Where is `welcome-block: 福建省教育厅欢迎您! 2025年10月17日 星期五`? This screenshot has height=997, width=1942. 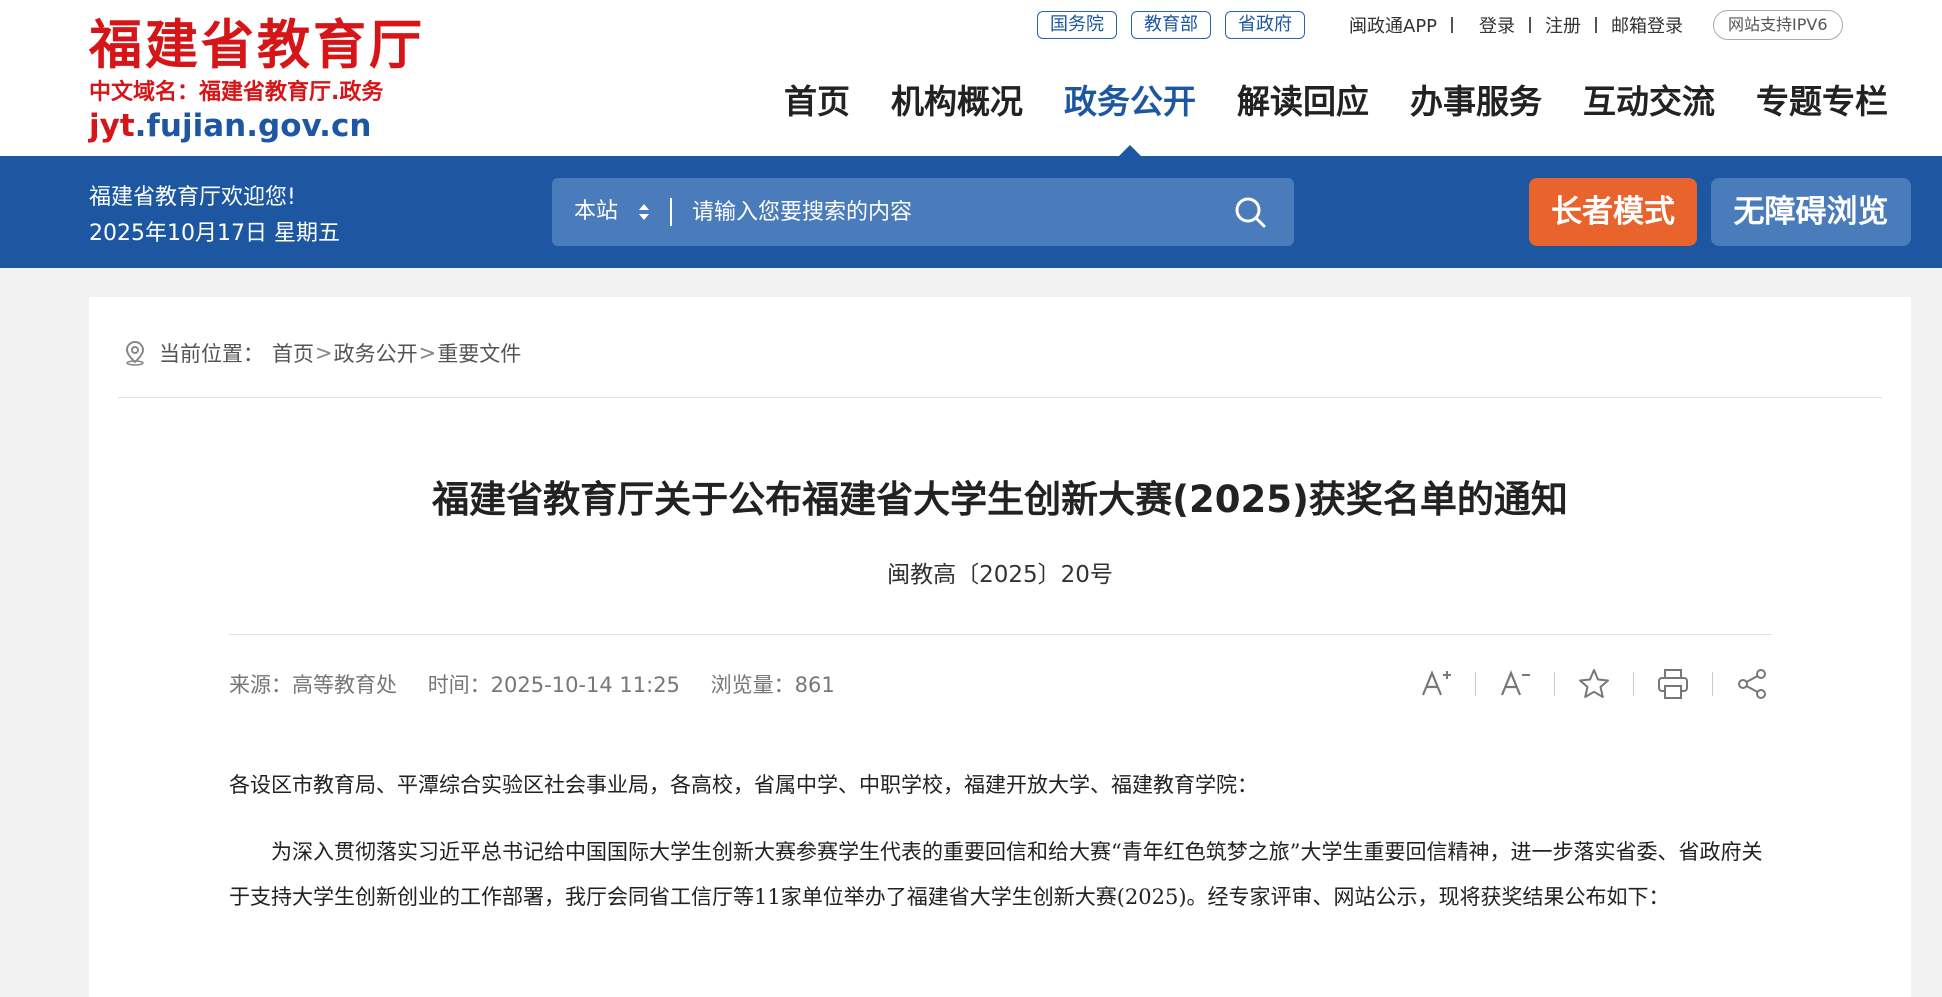 welcome-block: 福建省教育厅欢迎您! 2025年10月17日 星期五 is located at coordinates (214, 216).